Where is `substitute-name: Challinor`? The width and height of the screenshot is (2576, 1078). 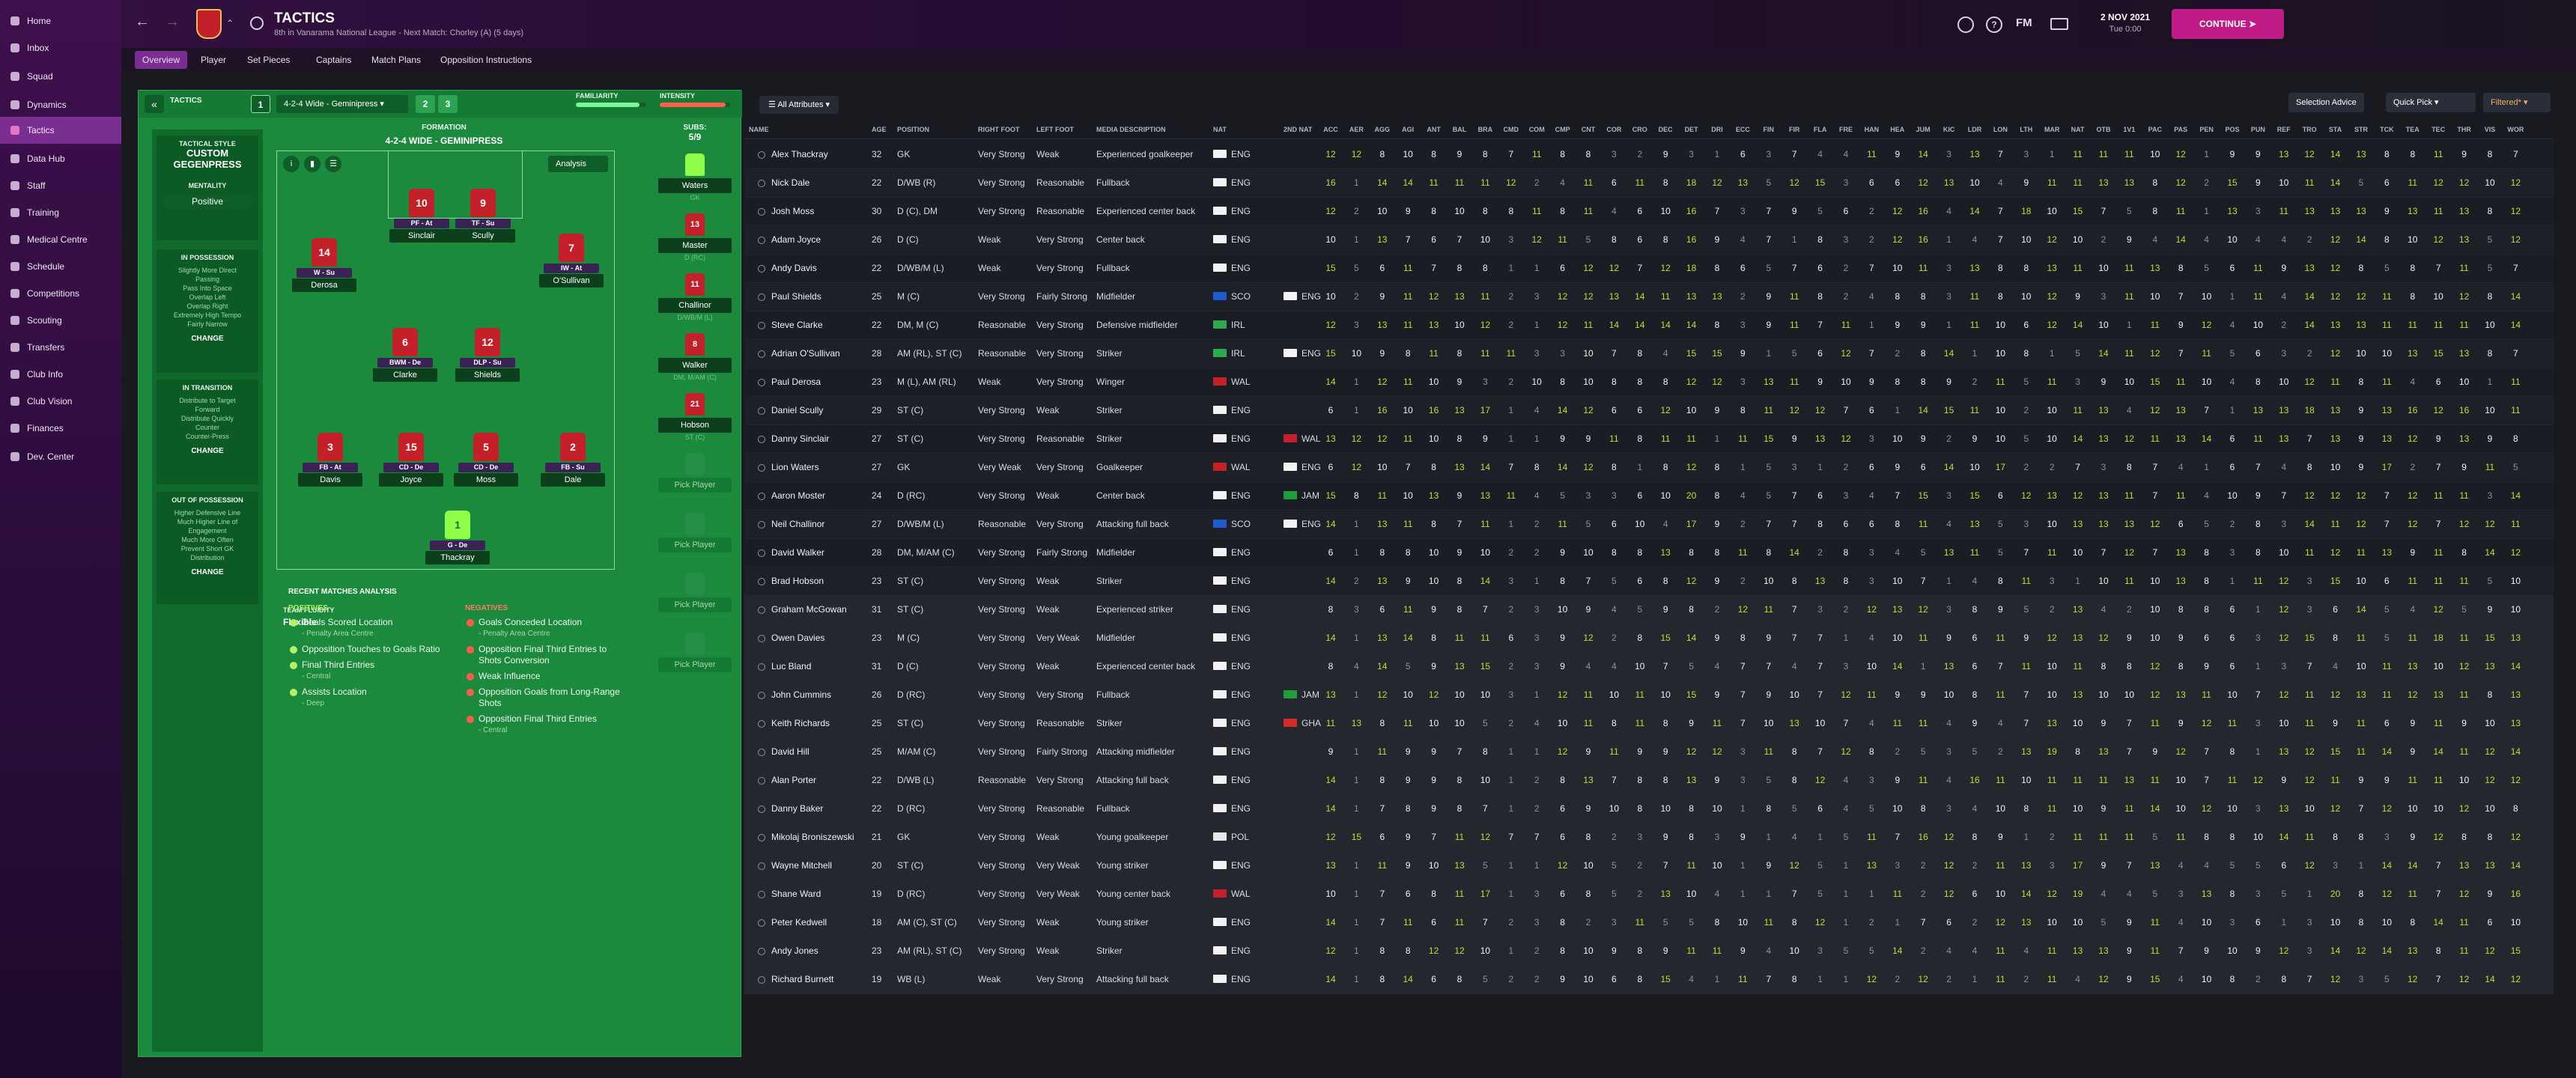
substitute-name: Challinor is located at coordinates (695, 305).